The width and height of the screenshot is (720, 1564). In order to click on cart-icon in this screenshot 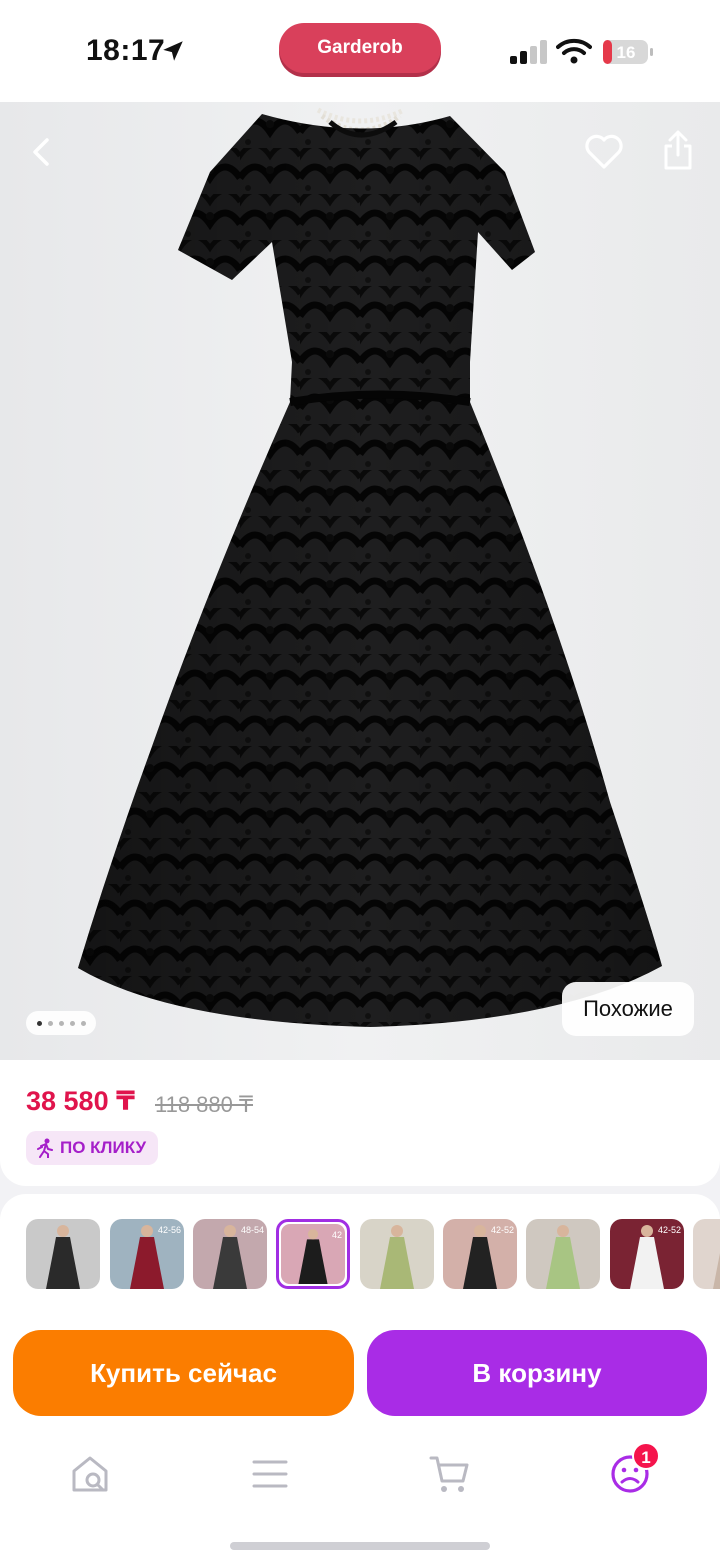, I will do `click(449, 1474)`.